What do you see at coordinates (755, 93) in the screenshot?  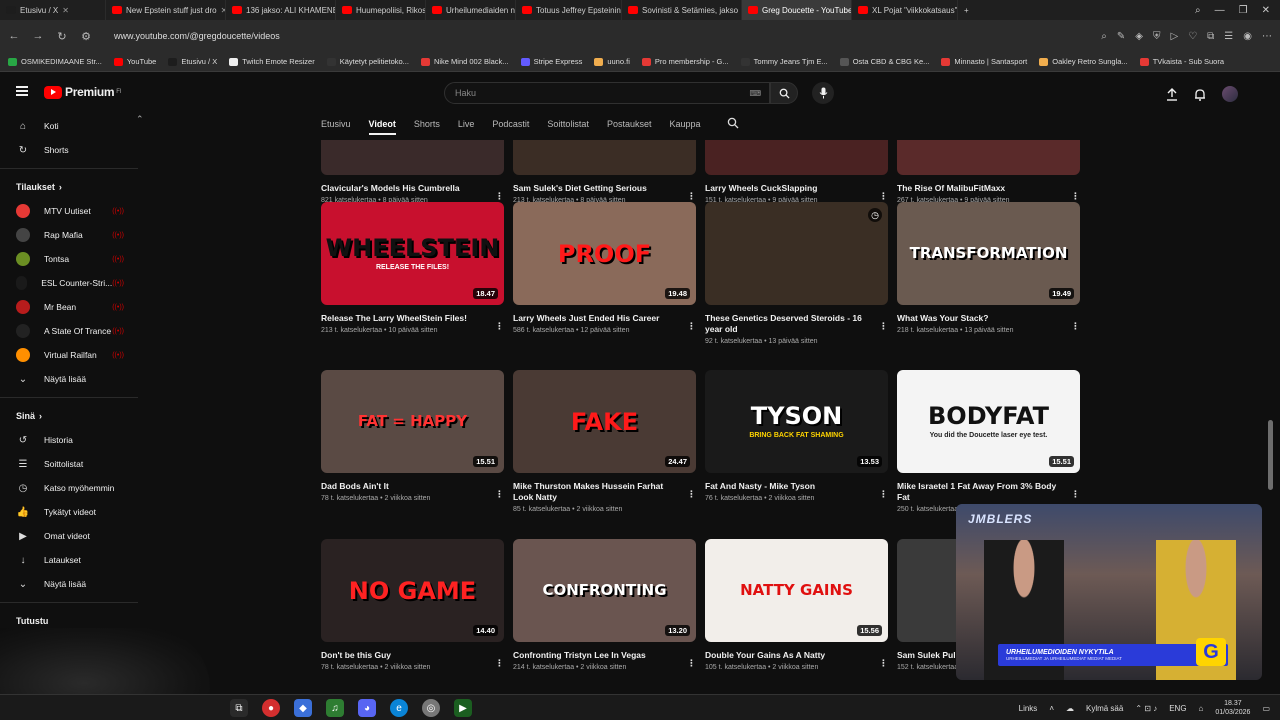 I see `keyboard-icon: ⌨` at bounding box center [755, 93].